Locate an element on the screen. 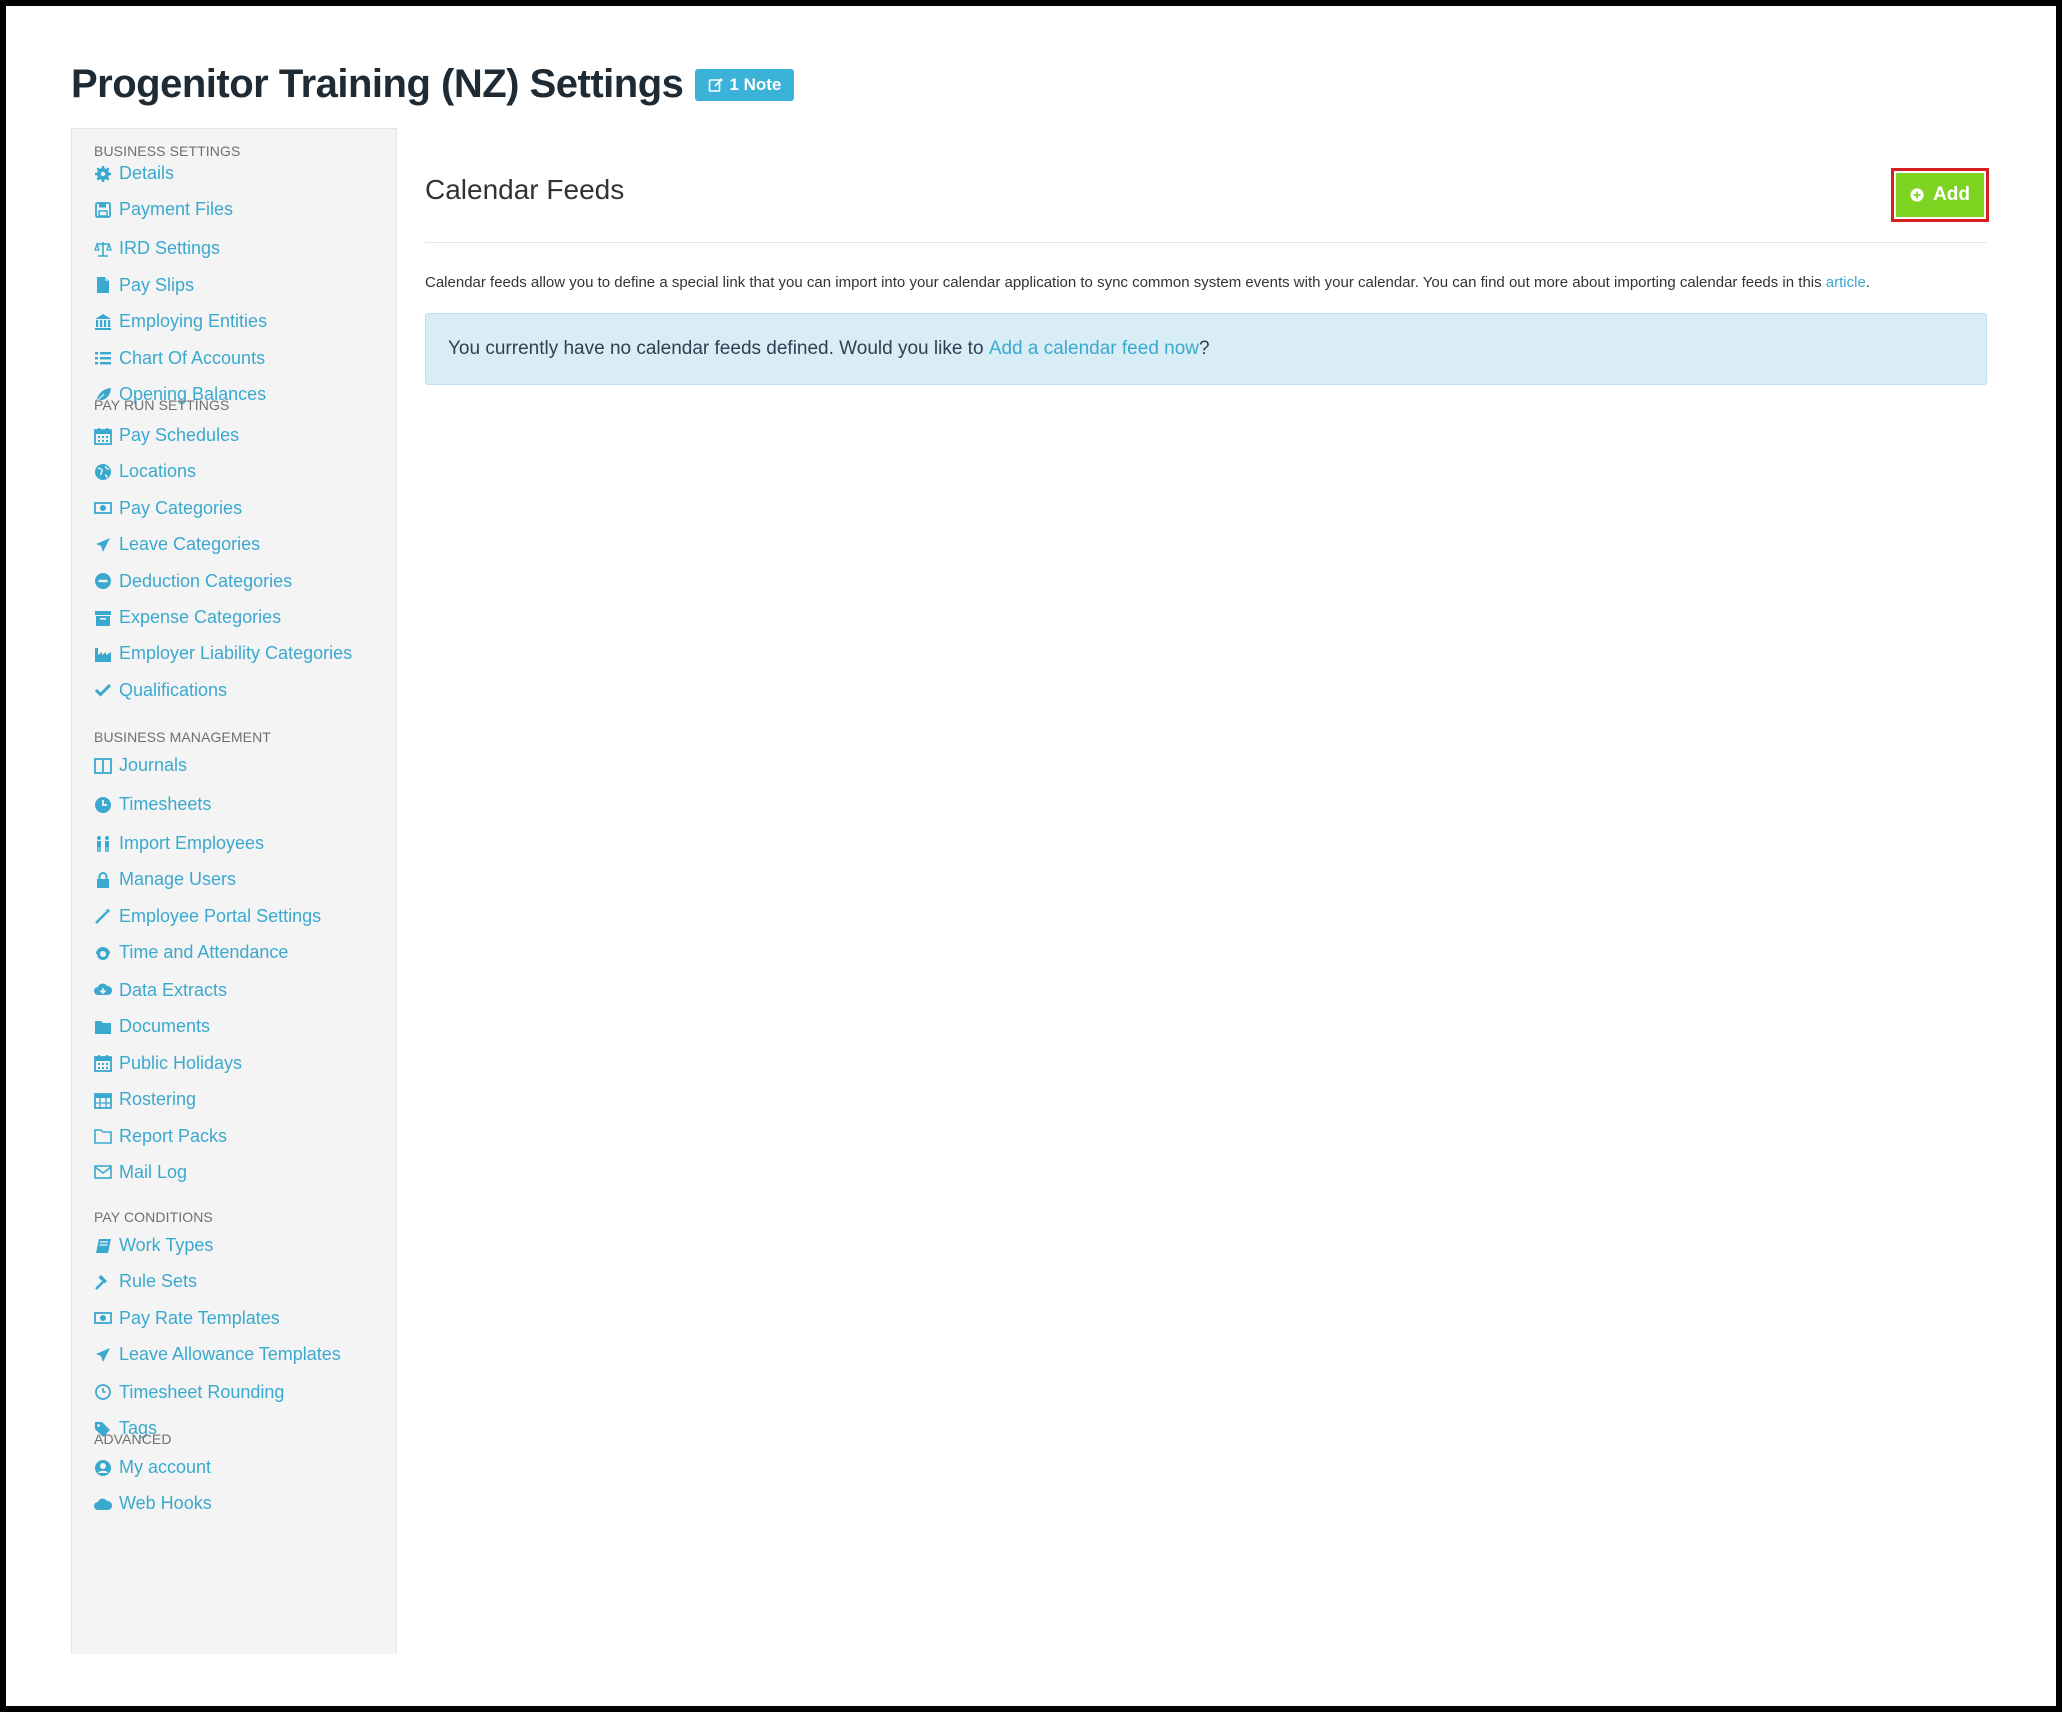 The image size is (2062, 1712). sidebar-item-work-types: Work Types is located at coordinates (142, 1245).